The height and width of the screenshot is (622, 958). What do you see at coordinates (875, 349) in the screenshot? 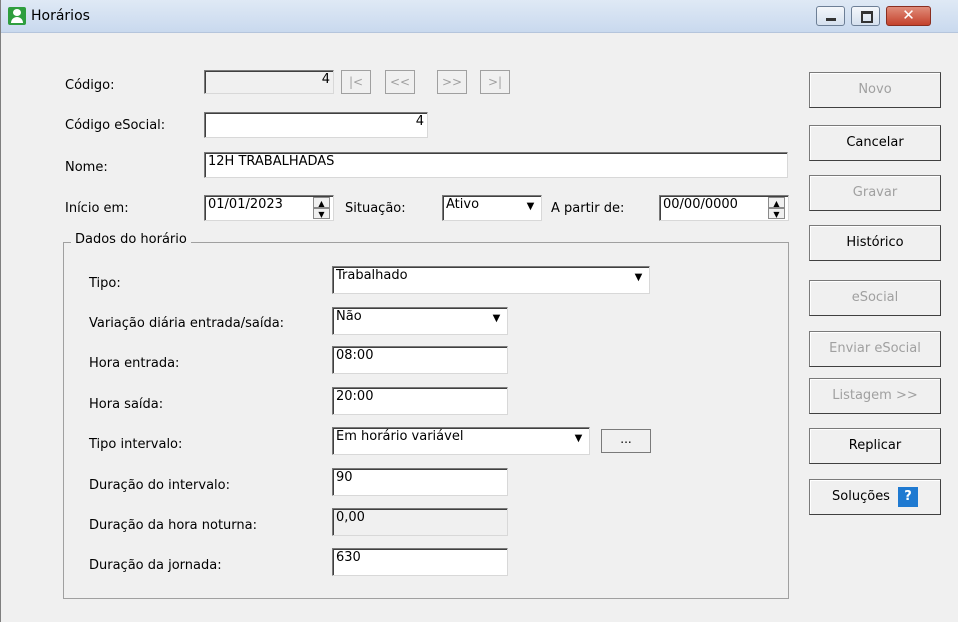
I see `enviar-esocial-button: Enviar eSocial` at bounding box center [875, 349].